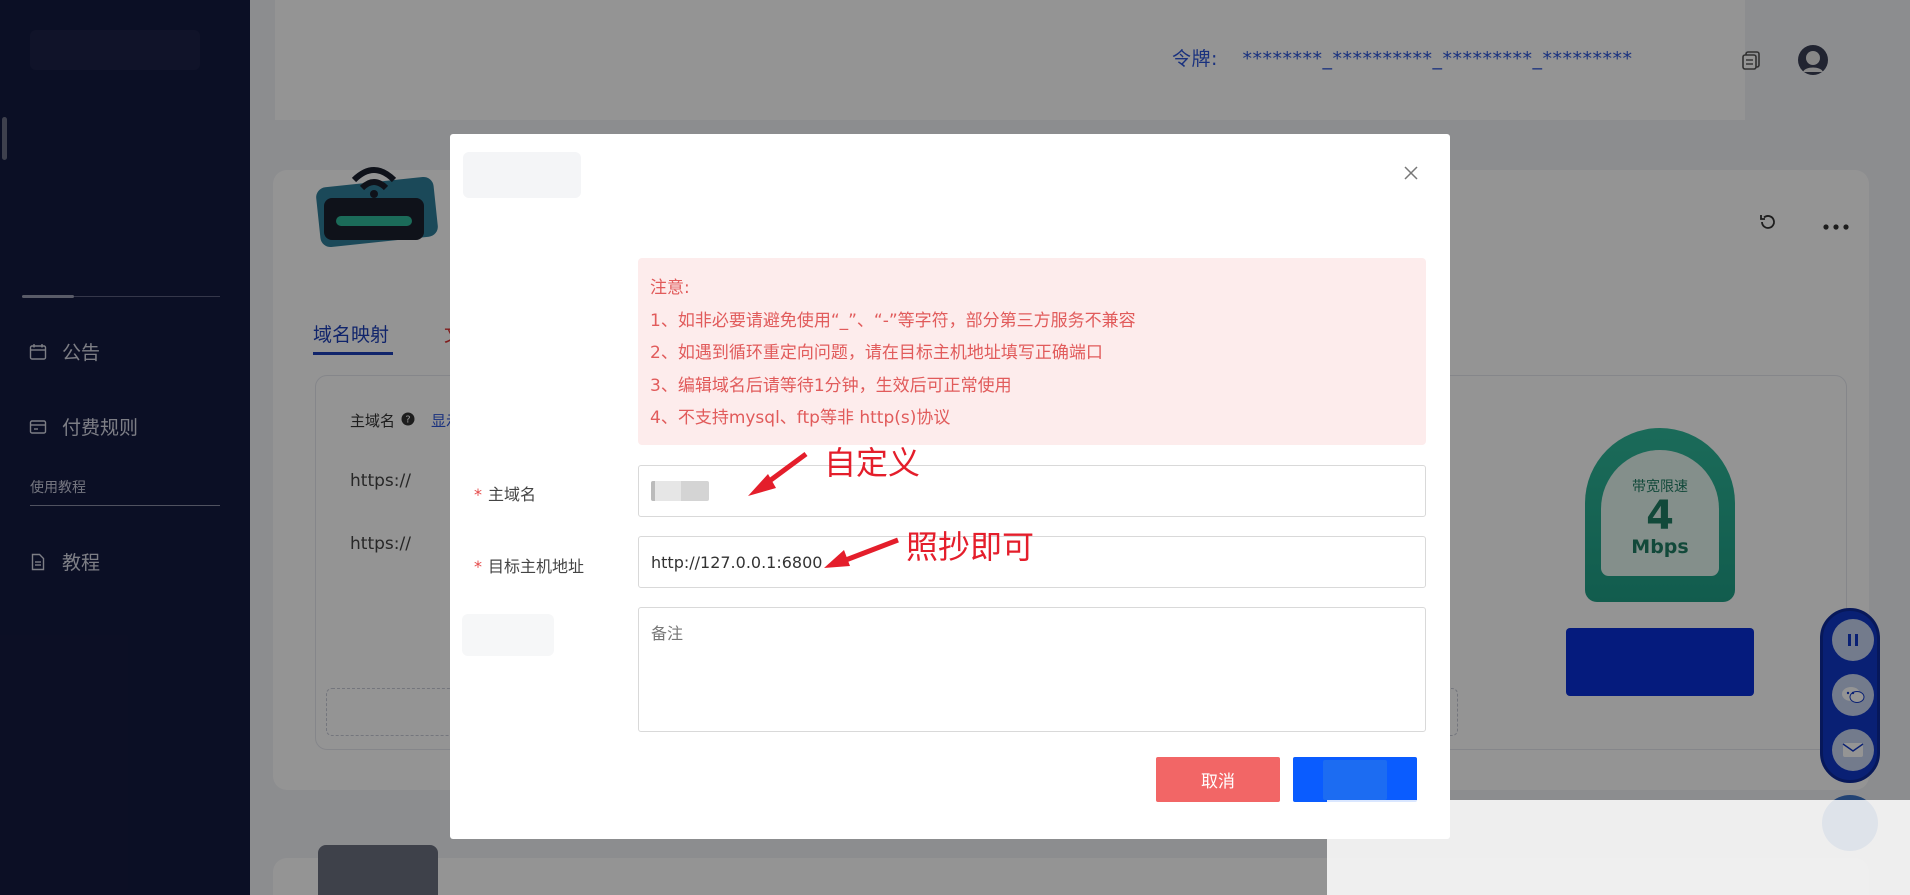 The height and width of the screenshot is (895, 1910). I want to click on annotation-custom: 自定义, so click(872, 463).